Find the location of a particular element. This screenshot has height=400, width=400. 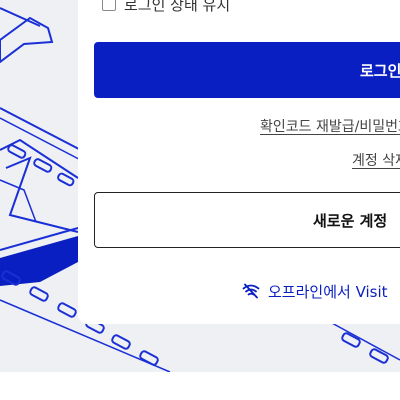

offline-visit-label: 오프라인에서 Visit is located at coordinates (328, 291).